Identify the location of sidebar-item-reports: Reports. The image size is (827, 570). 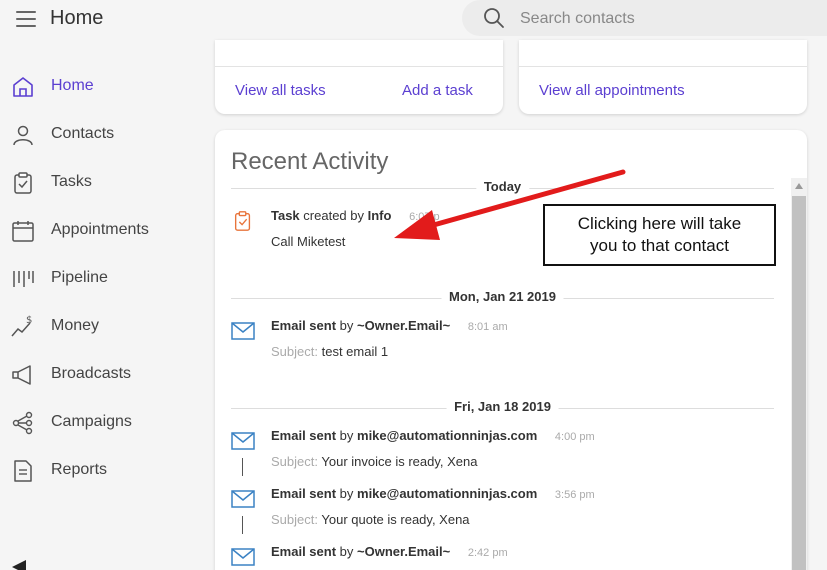
(100, 470).